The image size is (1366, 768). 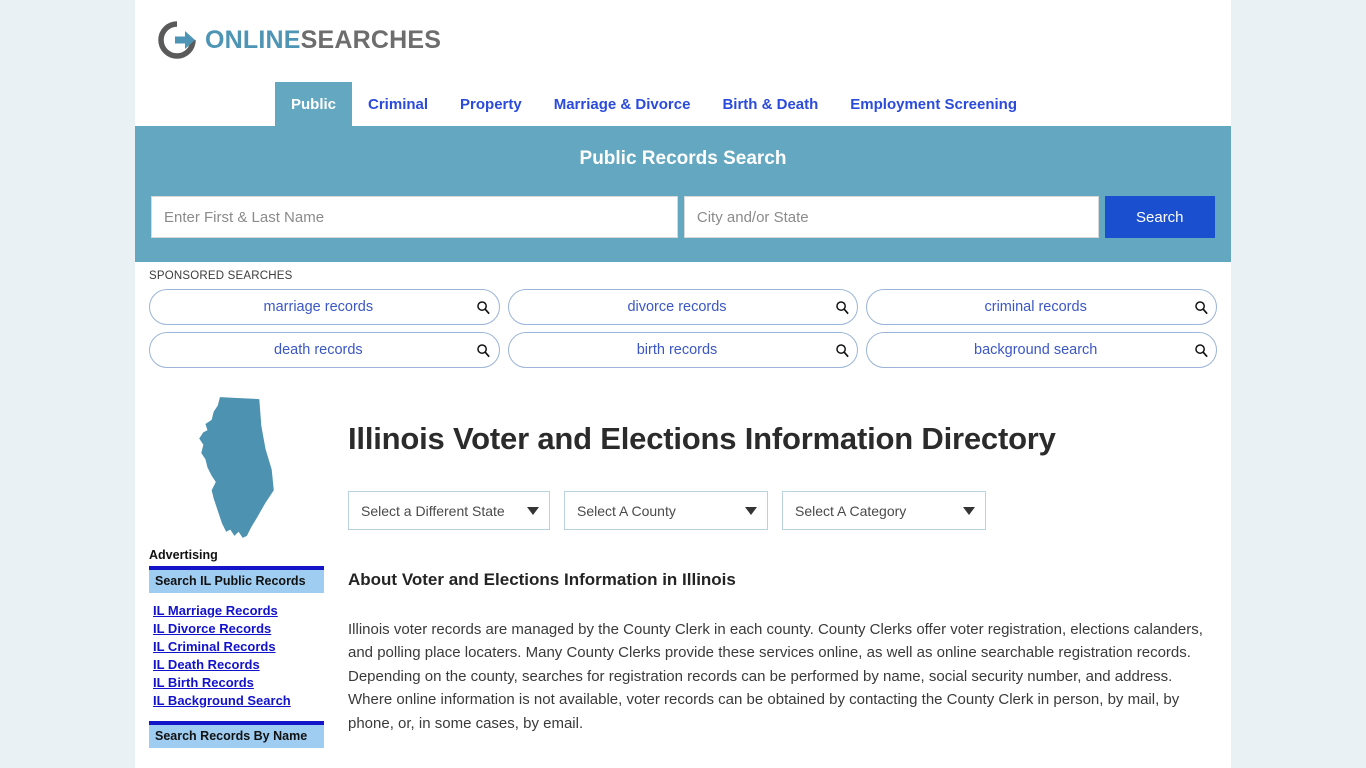 What do you see at coordinates (221, 276) in the screenshot?
I see `sponsored-searches-label: SPONSORED SEARCHES` at bounding box center [221, 276].